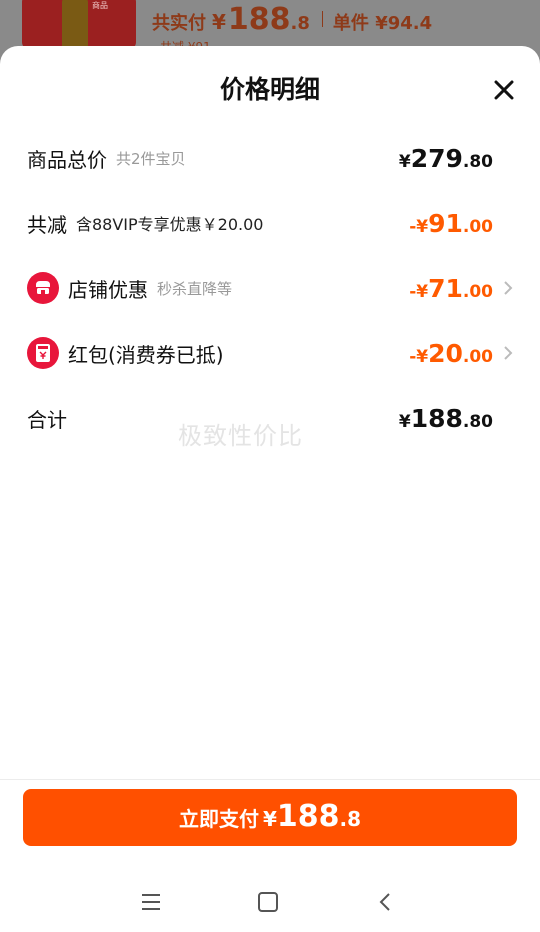 The image size is (540, 932). I want to click on row-amount: -¥ 91 .00, so click(451, 223).